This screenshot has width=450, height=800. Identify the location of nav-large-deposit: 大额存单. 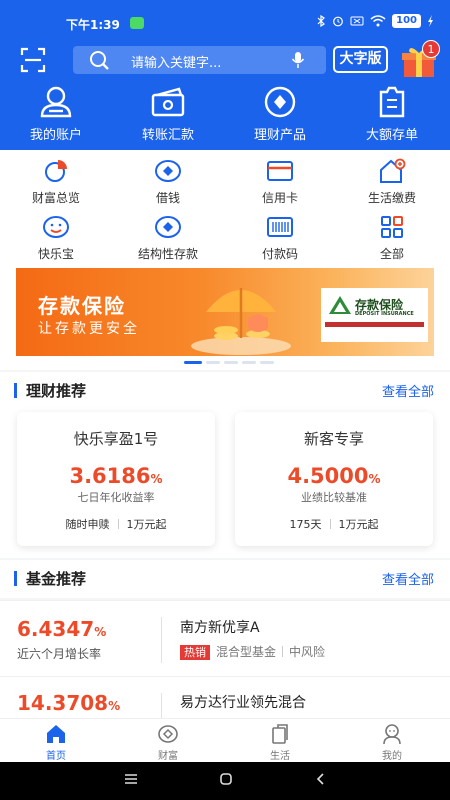
(392, 114).